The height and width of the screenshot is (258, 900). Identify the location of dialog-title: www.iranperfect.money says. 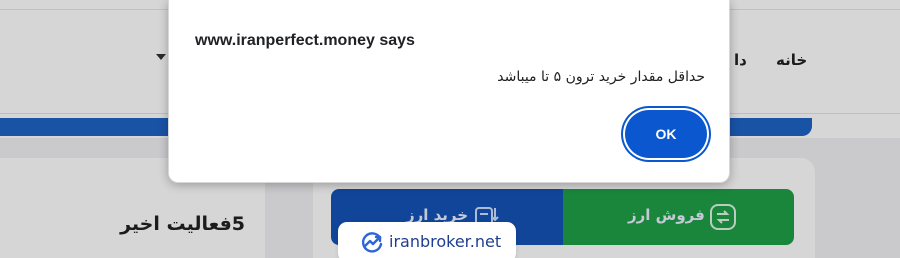
(305, 40).